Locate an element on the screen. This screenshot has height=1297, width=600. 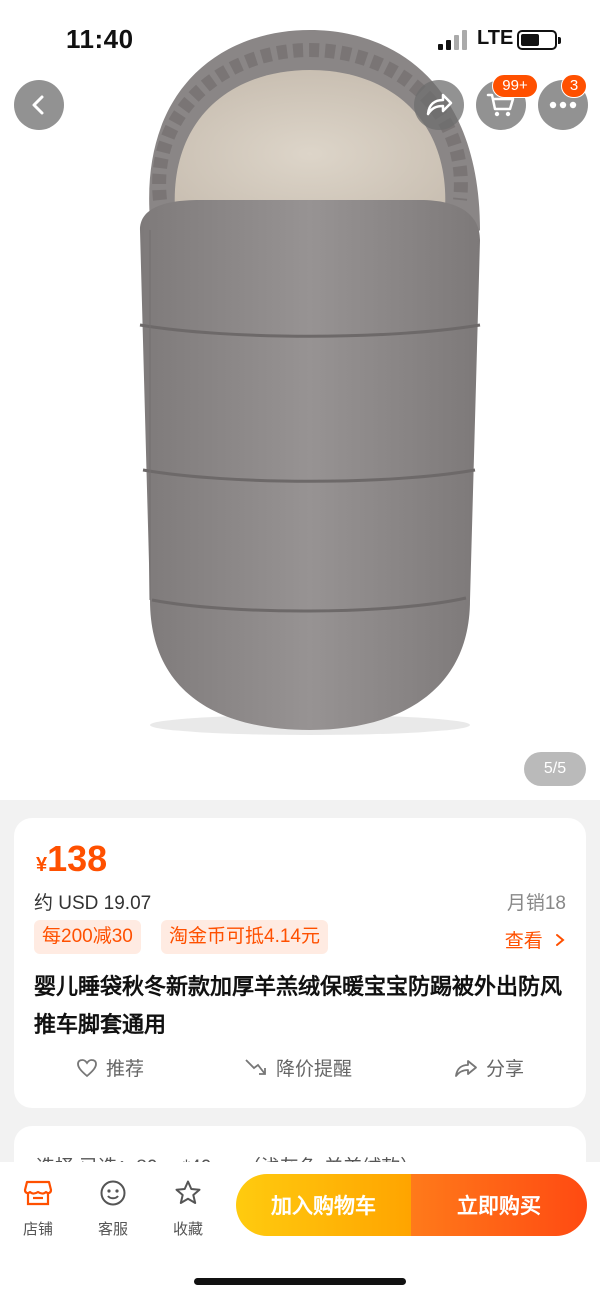
share-button is located at coordinates (439, 105).